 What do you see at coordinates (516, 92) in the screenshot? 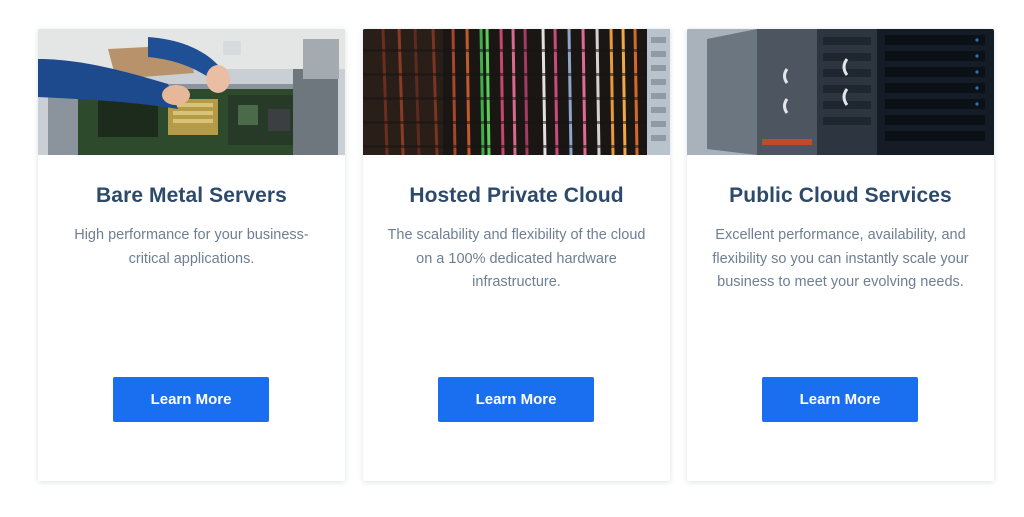
I see `datacenter-cabling-image` at bounding box center [516, 92].